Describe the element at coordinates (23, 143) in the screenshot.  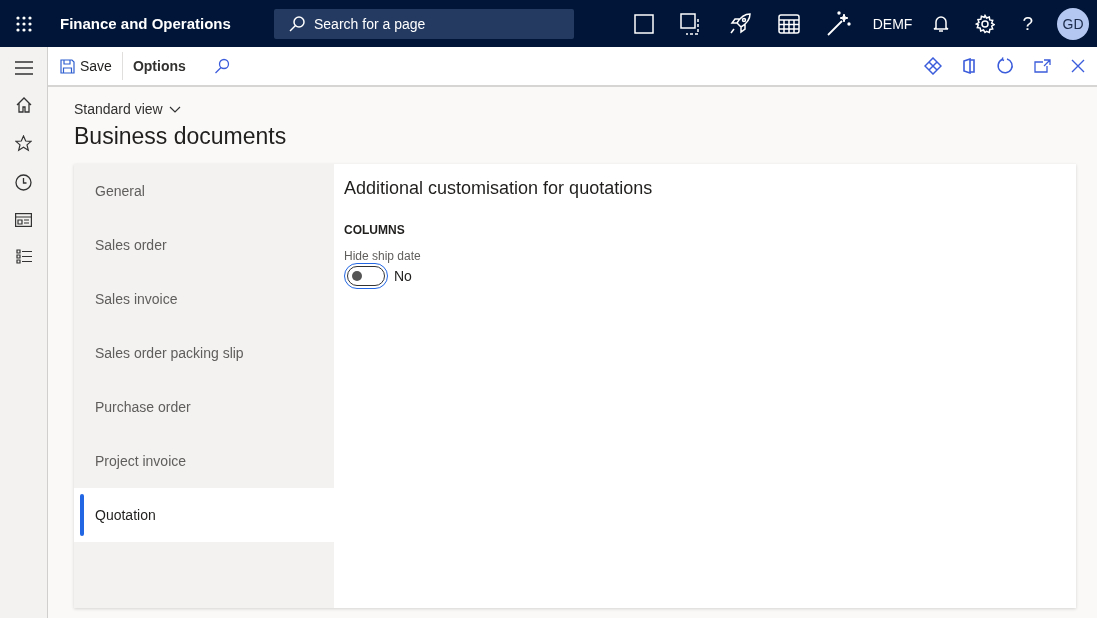
I see `star-icon` at that location.